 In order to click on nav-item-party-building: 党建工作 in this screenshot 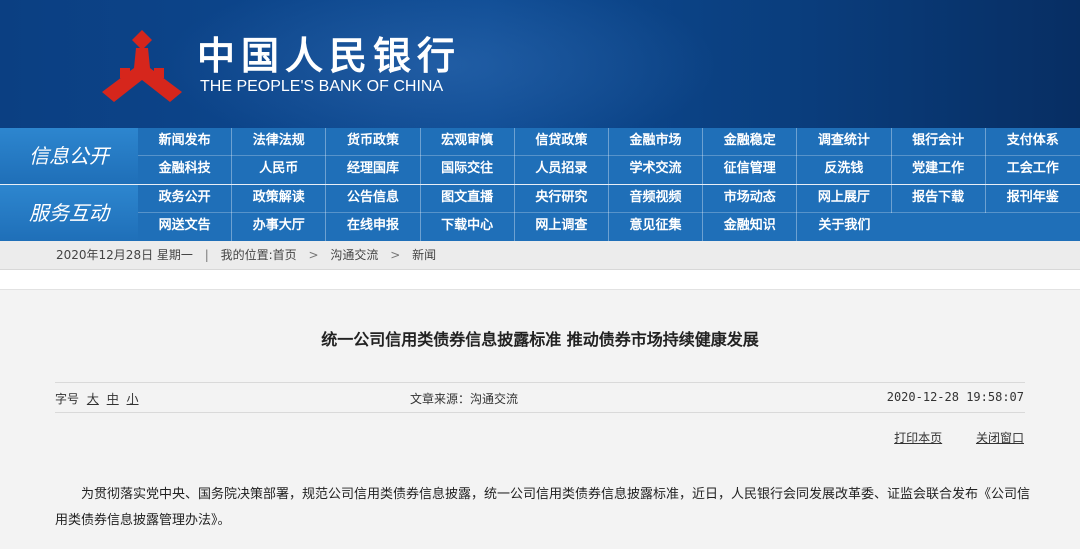, I will do `click(939, 170)`.